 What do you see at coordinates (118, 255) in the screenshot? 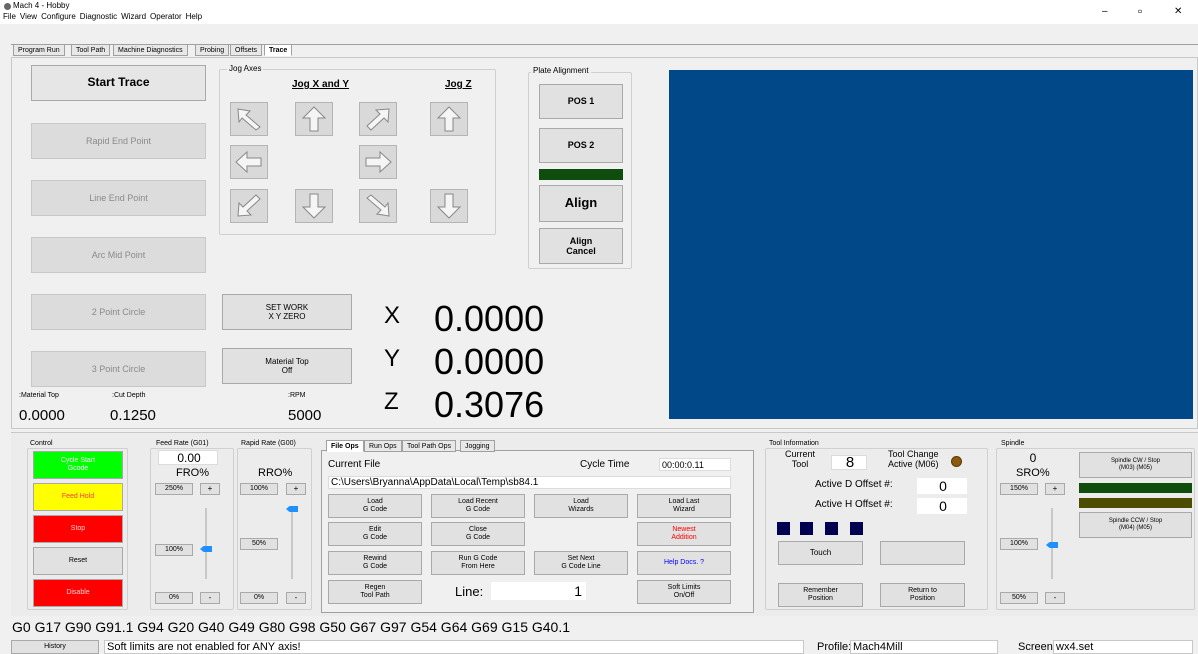
I see `arc-mid-point-button: Arc Mid Point` at bounding box center [118, 255].